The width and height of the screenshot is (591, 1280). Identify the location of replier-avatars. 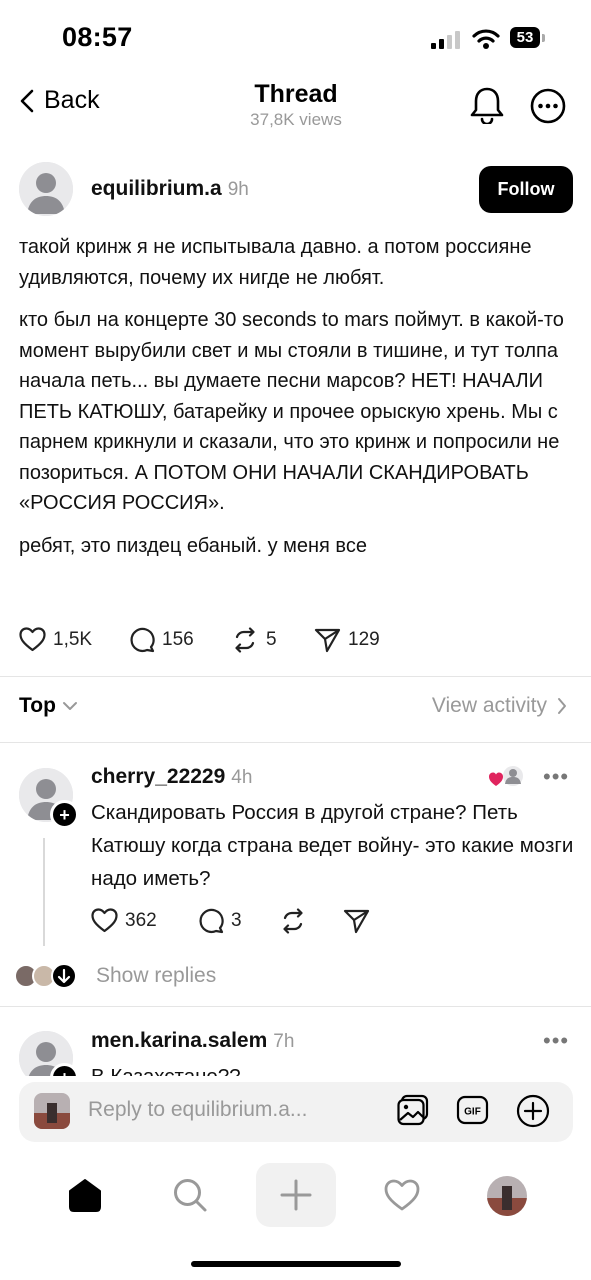
(48, 976).